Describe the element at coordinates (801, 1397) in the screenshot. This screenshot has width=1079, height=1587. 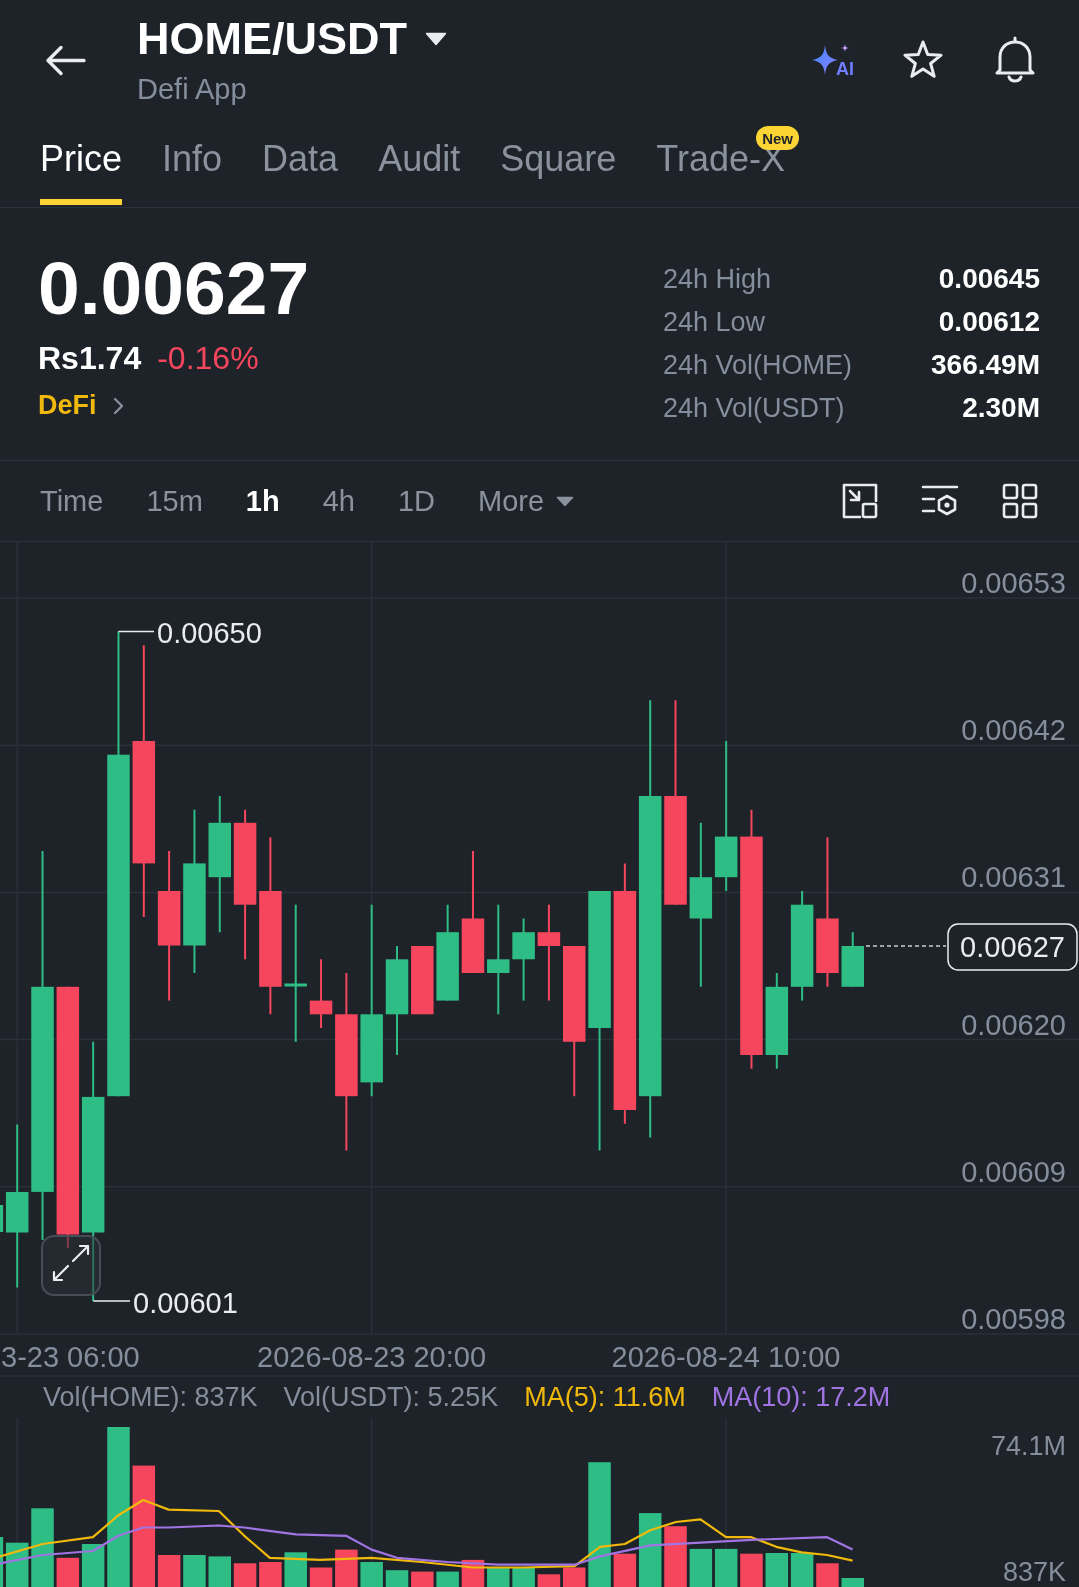
I see `volume-legend-item: MA(10): 17.2M` at that location.